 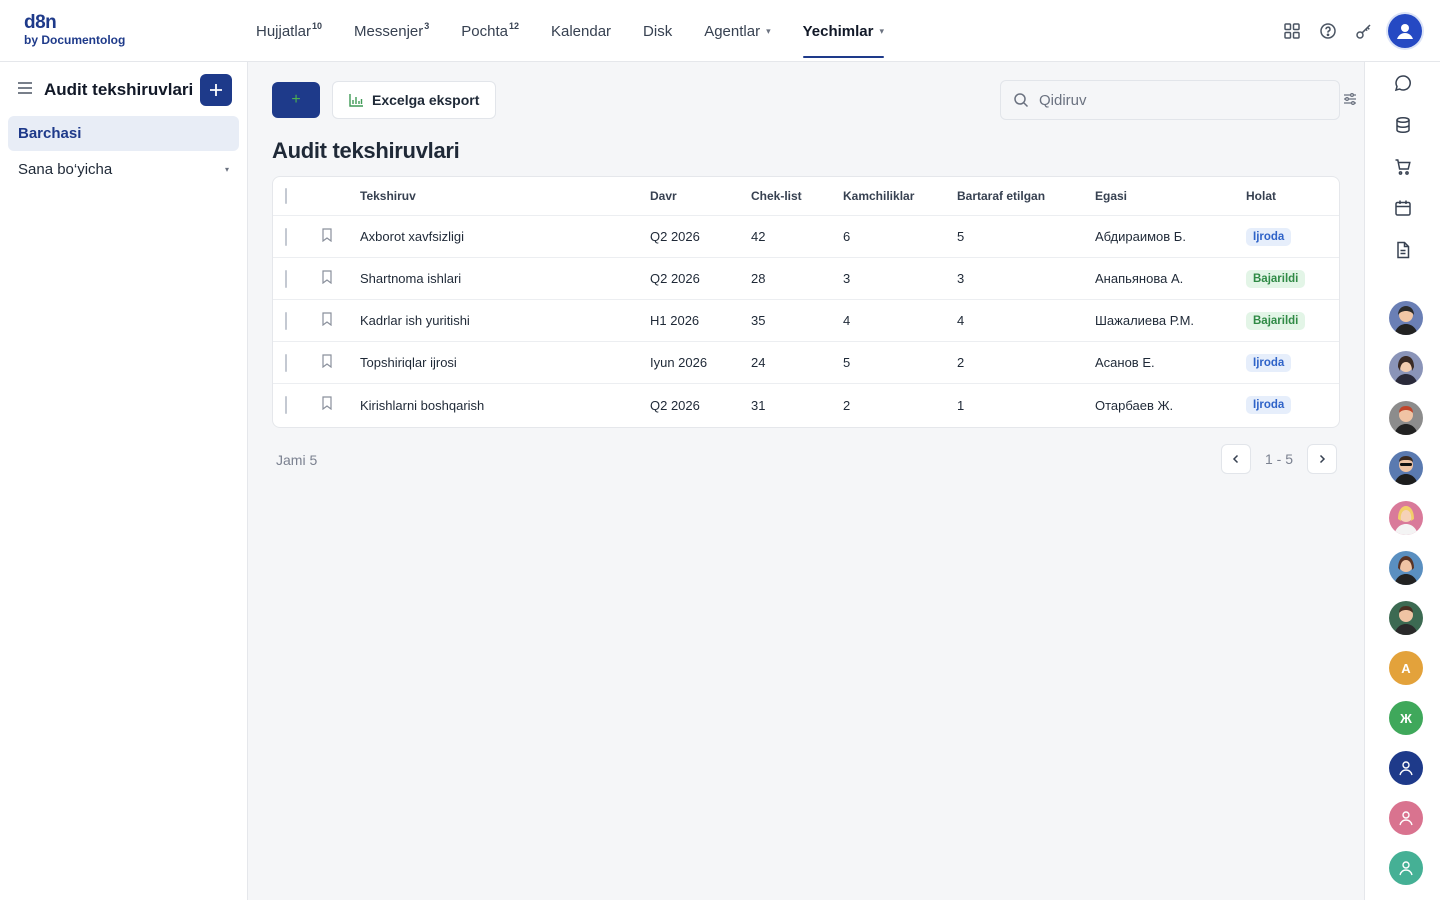 I want to click on cell-chek-list: 35, so click(x=758, y=320).